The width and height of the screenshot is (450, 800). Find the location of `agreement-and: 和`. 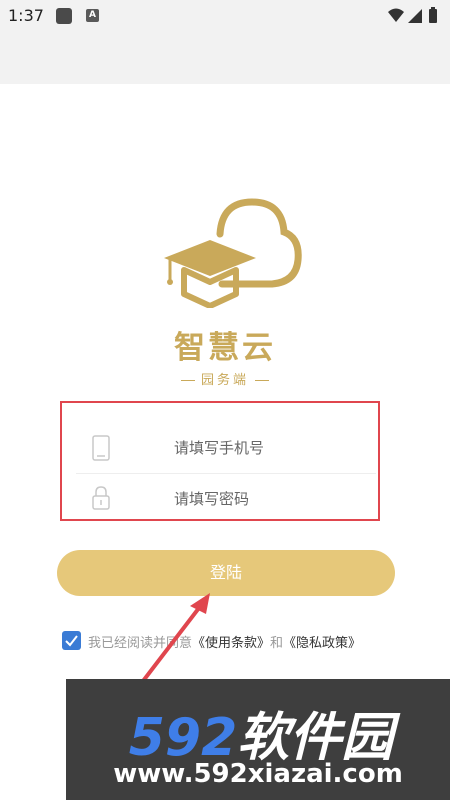

agreement-and: 和 is located at coordinates (277, 643).